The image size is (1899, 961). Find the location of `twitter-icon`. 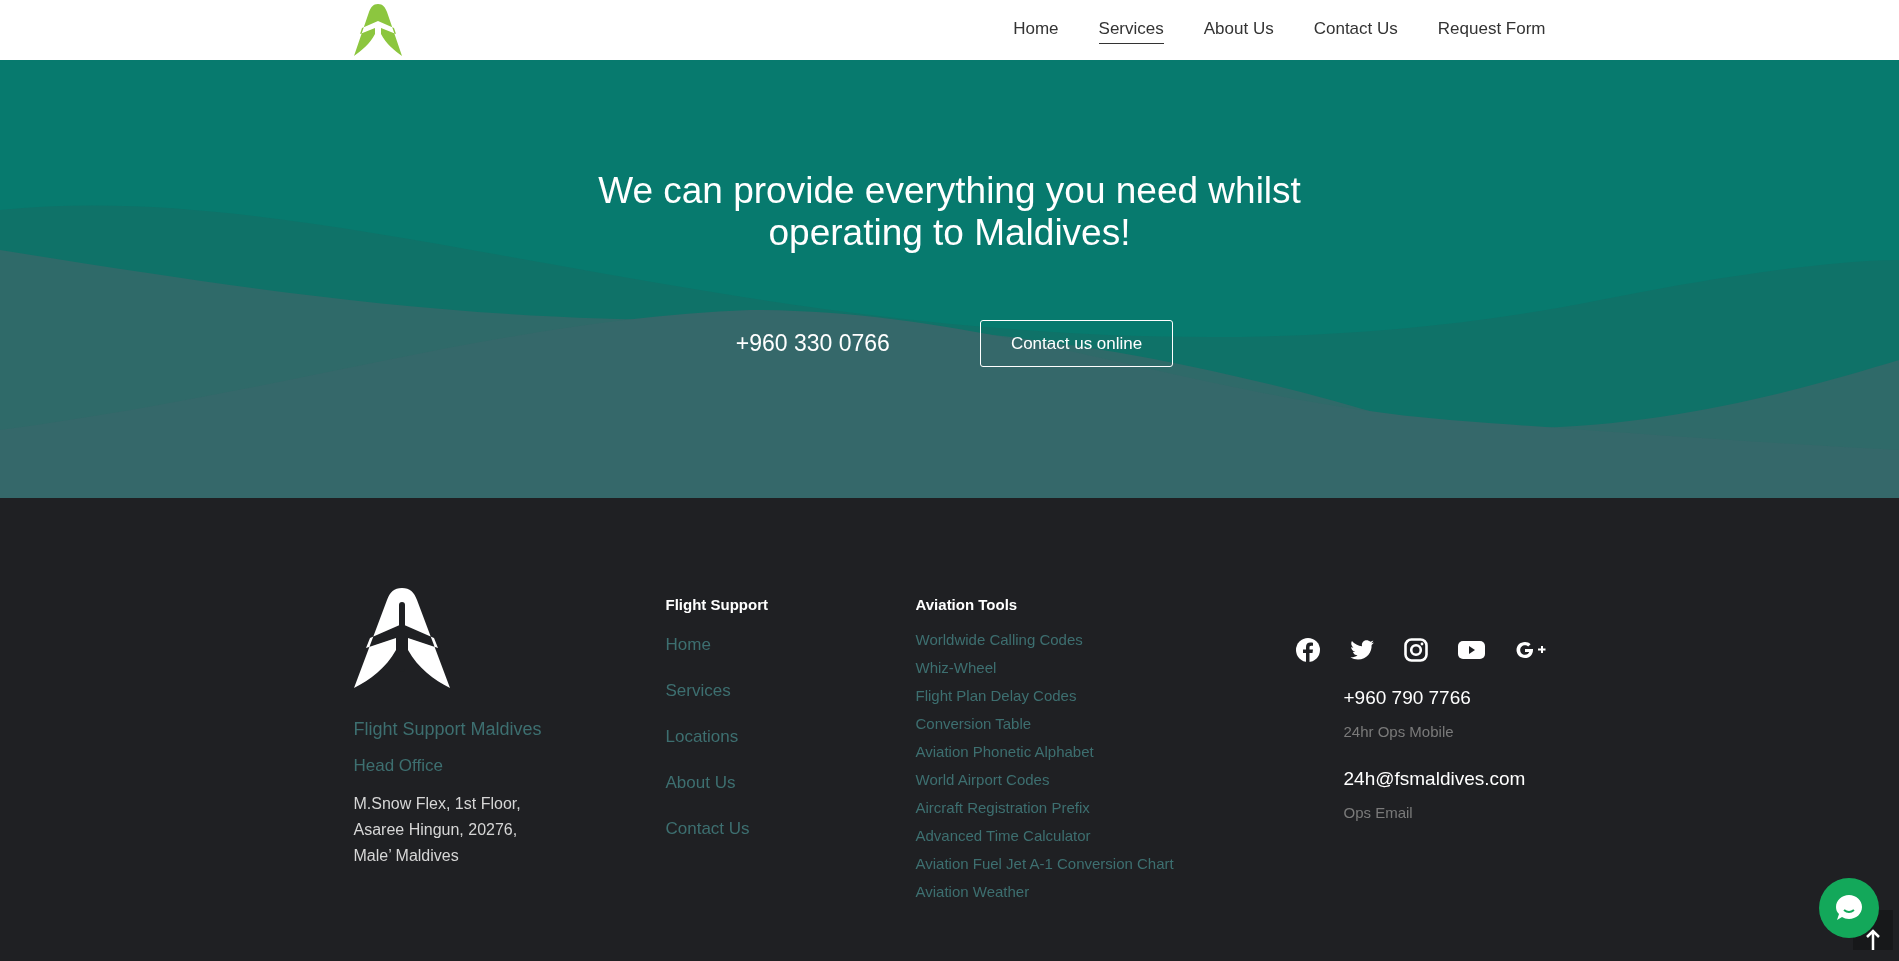

twitter-icon is located at coordinates (1361, 650).